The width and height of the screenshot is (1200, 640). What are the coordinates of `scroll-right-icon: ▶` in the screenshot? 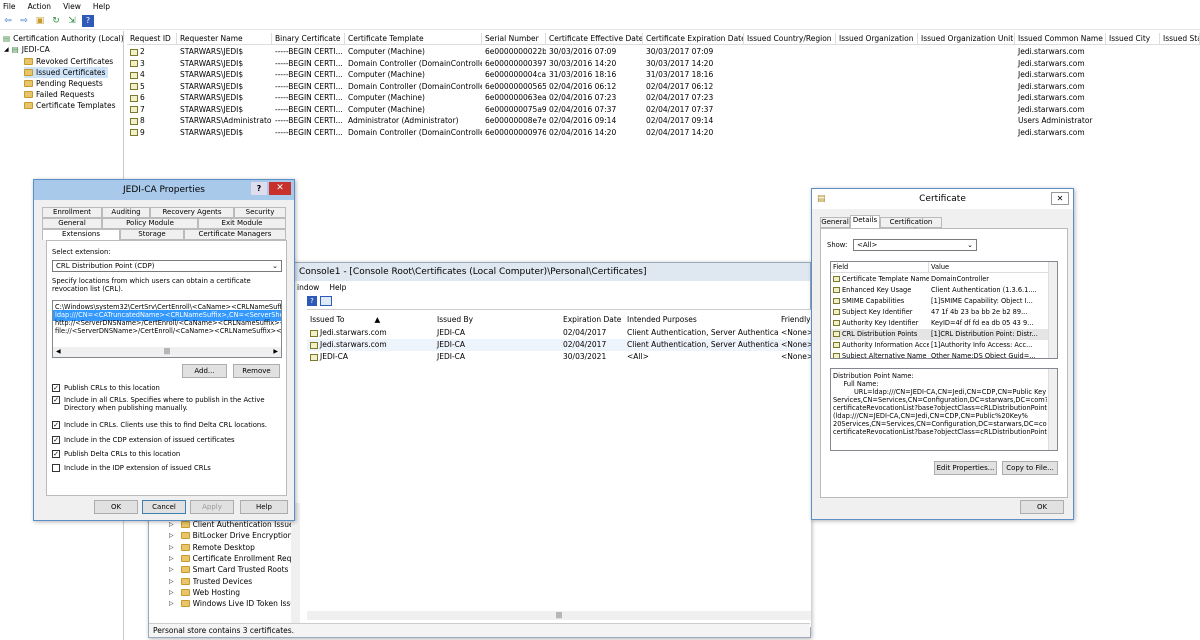 It's located at (275, 352).